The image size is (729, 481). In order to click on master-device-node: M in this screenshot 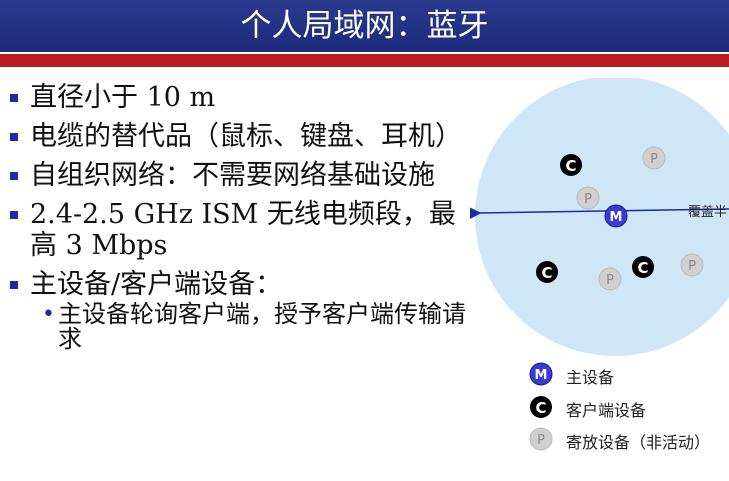, I will do `click(616, 216)`.